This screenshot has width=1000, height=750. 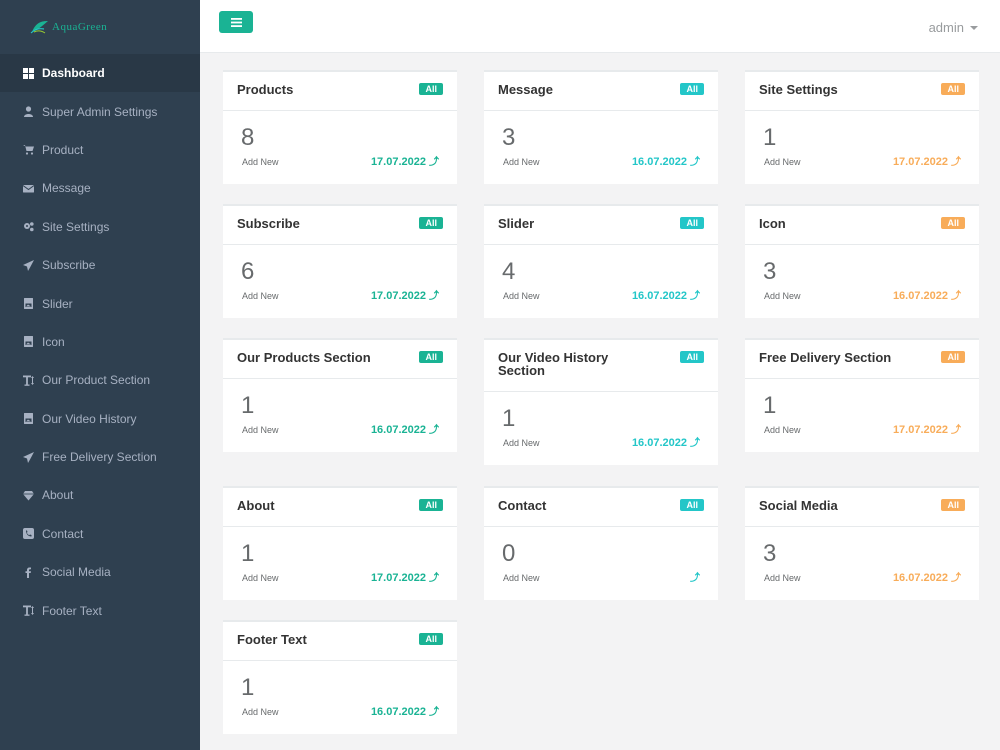 What do you see at coordinates (28, 227) in the screenshot?
I see `gears-icon` at bounding box center [28, 227].